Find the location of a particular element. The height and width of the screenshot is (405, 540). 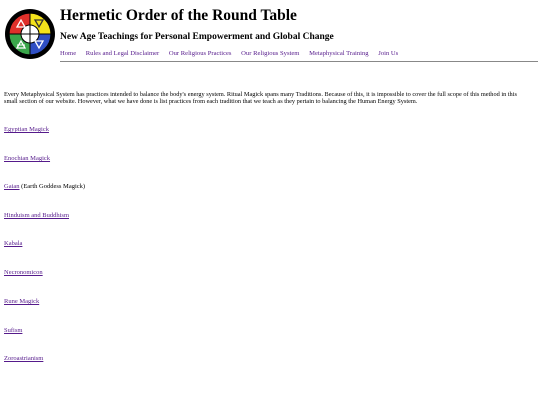

practice-link-hinduism-buddhism: Hinduism and Buddhism is located at coordinates (36, 215).